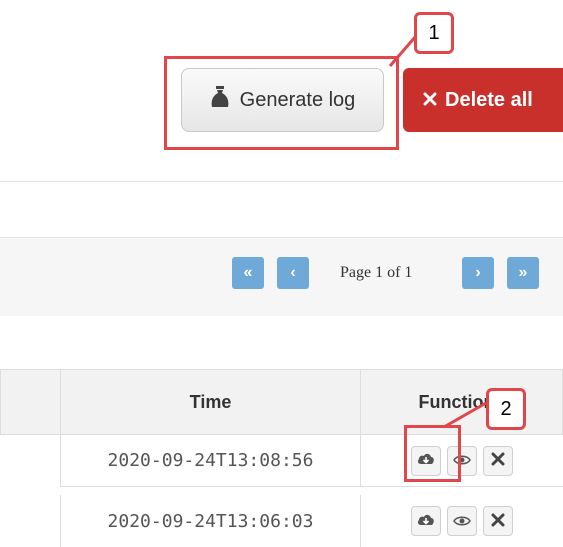 This screenshot has height=547, width=563. I want to click on cloud-download-icon, so click(426, 521).